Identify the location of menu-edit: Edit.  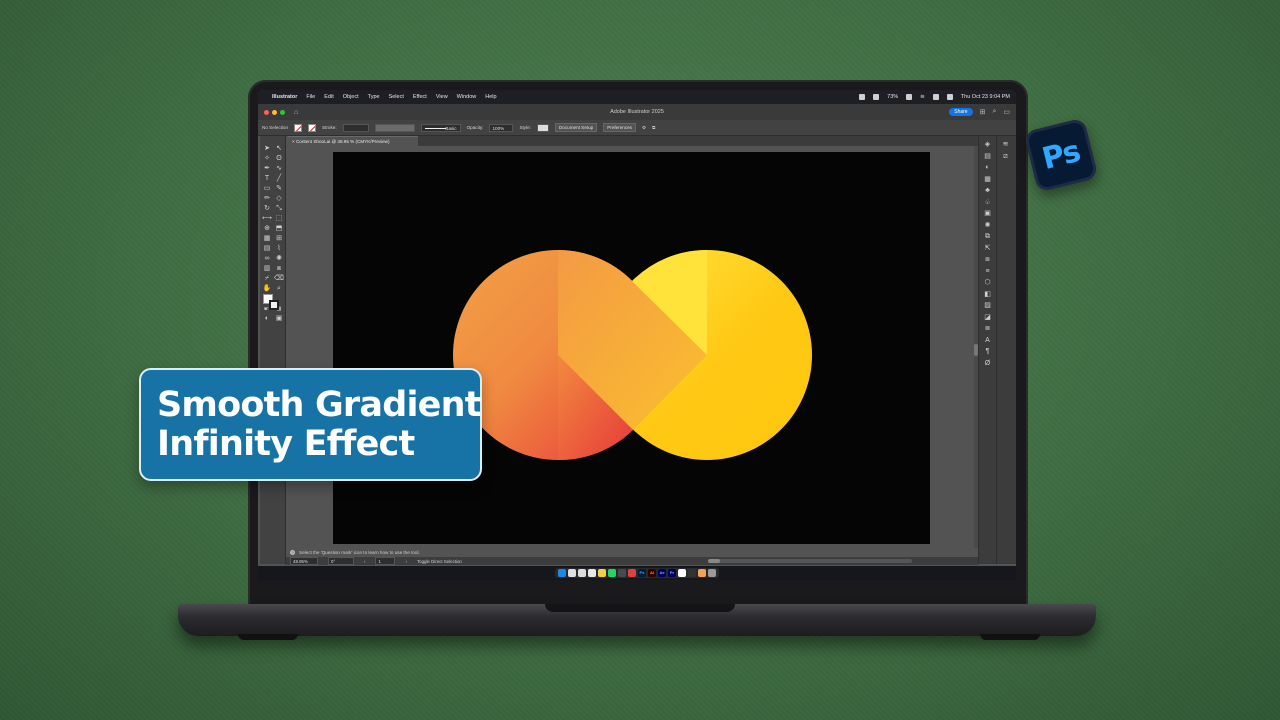
(328, 97).